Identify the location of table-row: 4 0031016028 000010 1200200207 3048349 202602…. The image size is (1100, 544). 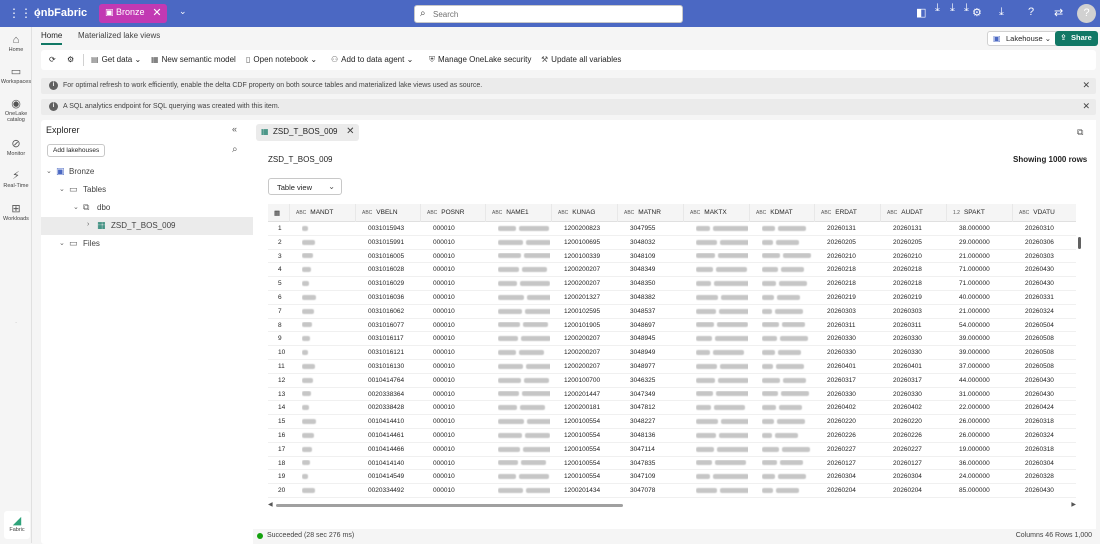
(672, 270).